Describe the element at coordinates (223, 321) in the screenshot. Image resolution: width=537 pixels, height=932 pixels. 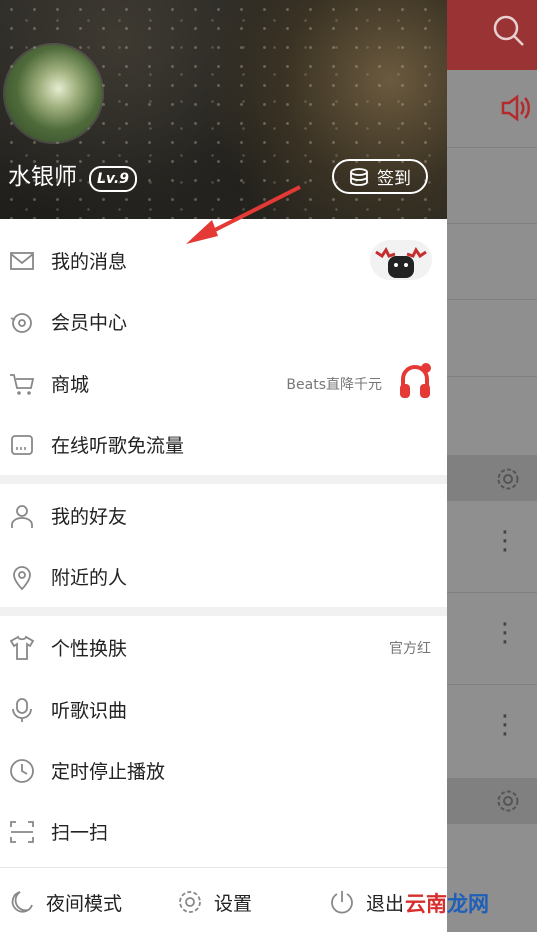
I see `menu-item-vip-center: 会员中心` at that location.